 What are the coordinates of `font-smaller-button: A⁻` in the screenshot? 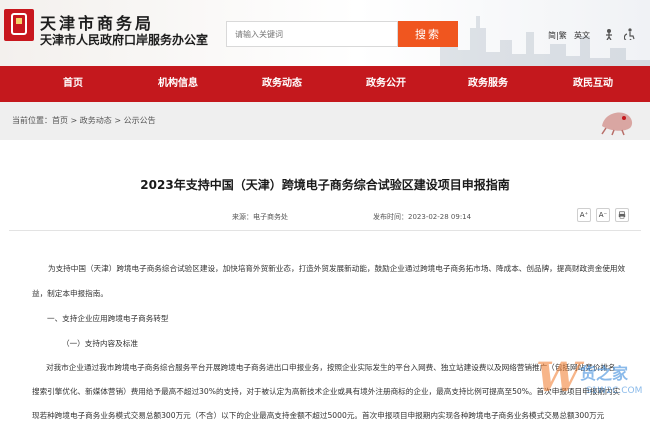 It's located at (603, 215).